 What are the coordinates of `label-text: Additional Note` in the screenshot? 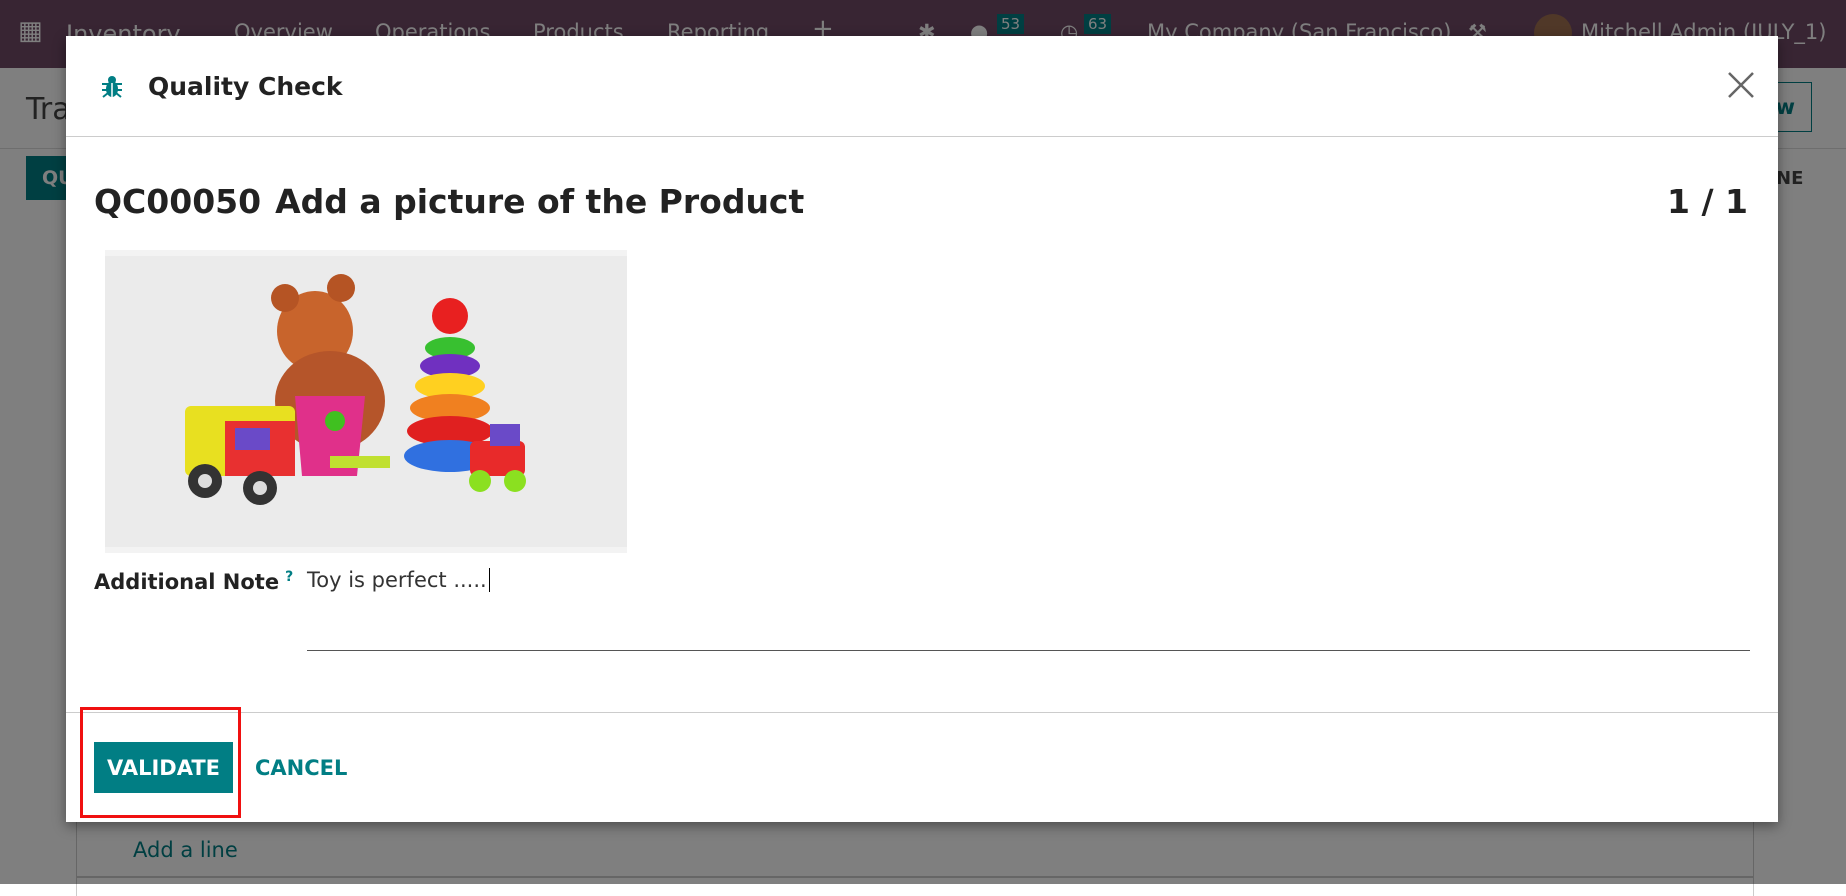 It's located at (187, 582).